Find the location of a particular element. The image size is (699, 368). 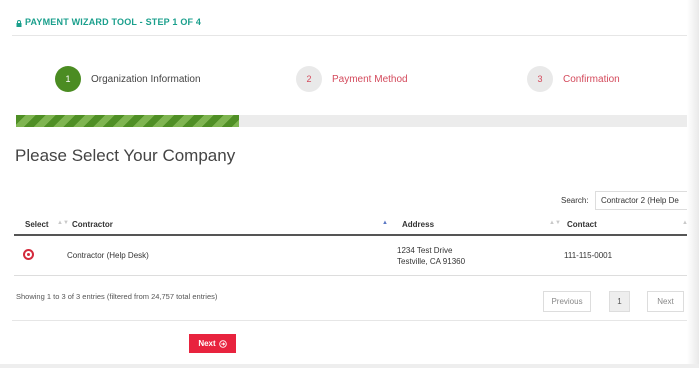

arrow-circle-right-icon is located at coordinates (222, 343).